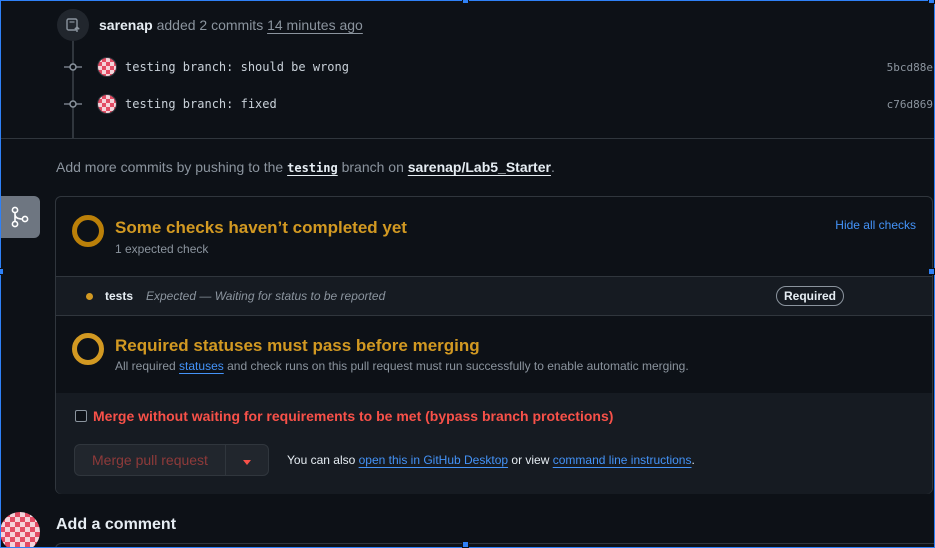  Describe the element at coordinates (170, 167) in the screenshot. I see `push-hint-prefix: Add more commits by pushing to the` at that location.